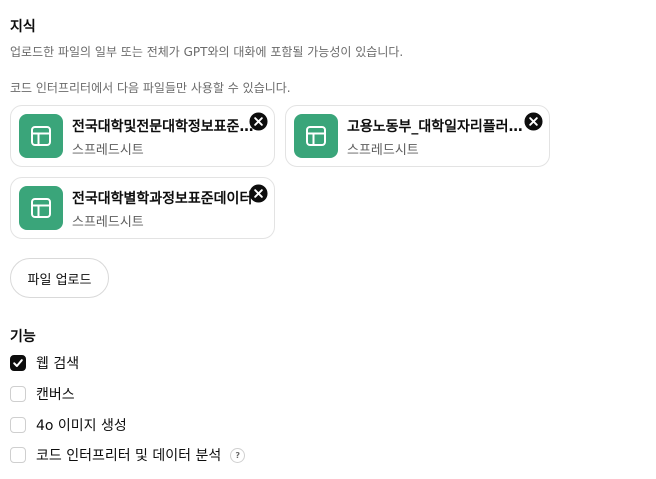 The image size is (656, 479). I want to click on capability-label: 코드 인터프리터 및 데이터 분석, so click(129, 456).